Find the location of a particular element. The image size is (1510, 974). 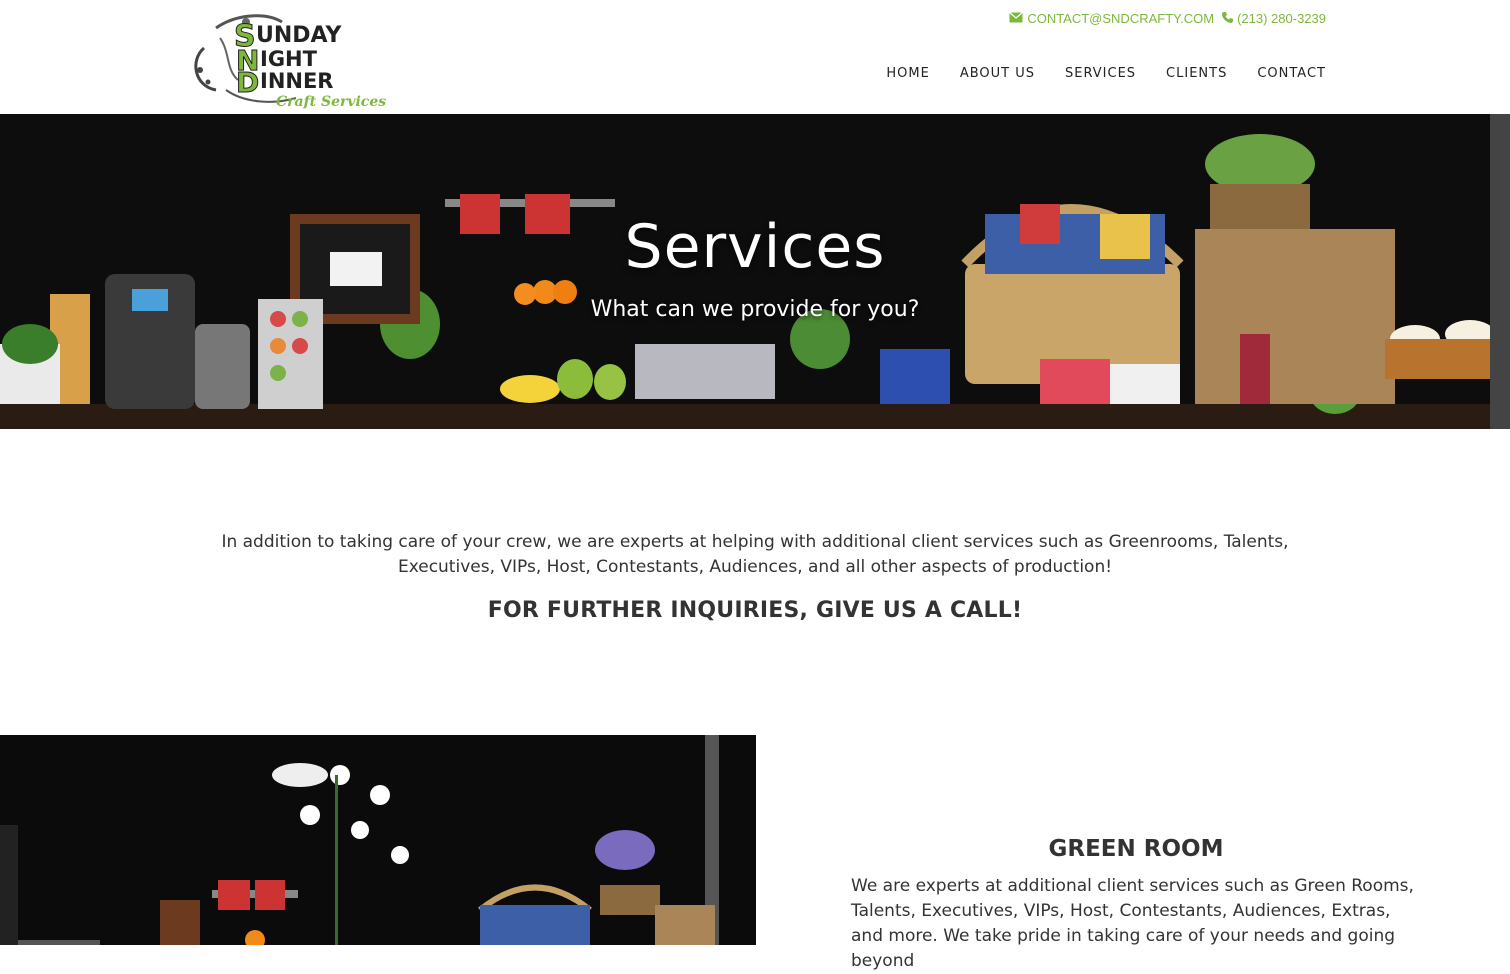

nav-item-contact: CONTACT is located at coordinates (1291, 73).